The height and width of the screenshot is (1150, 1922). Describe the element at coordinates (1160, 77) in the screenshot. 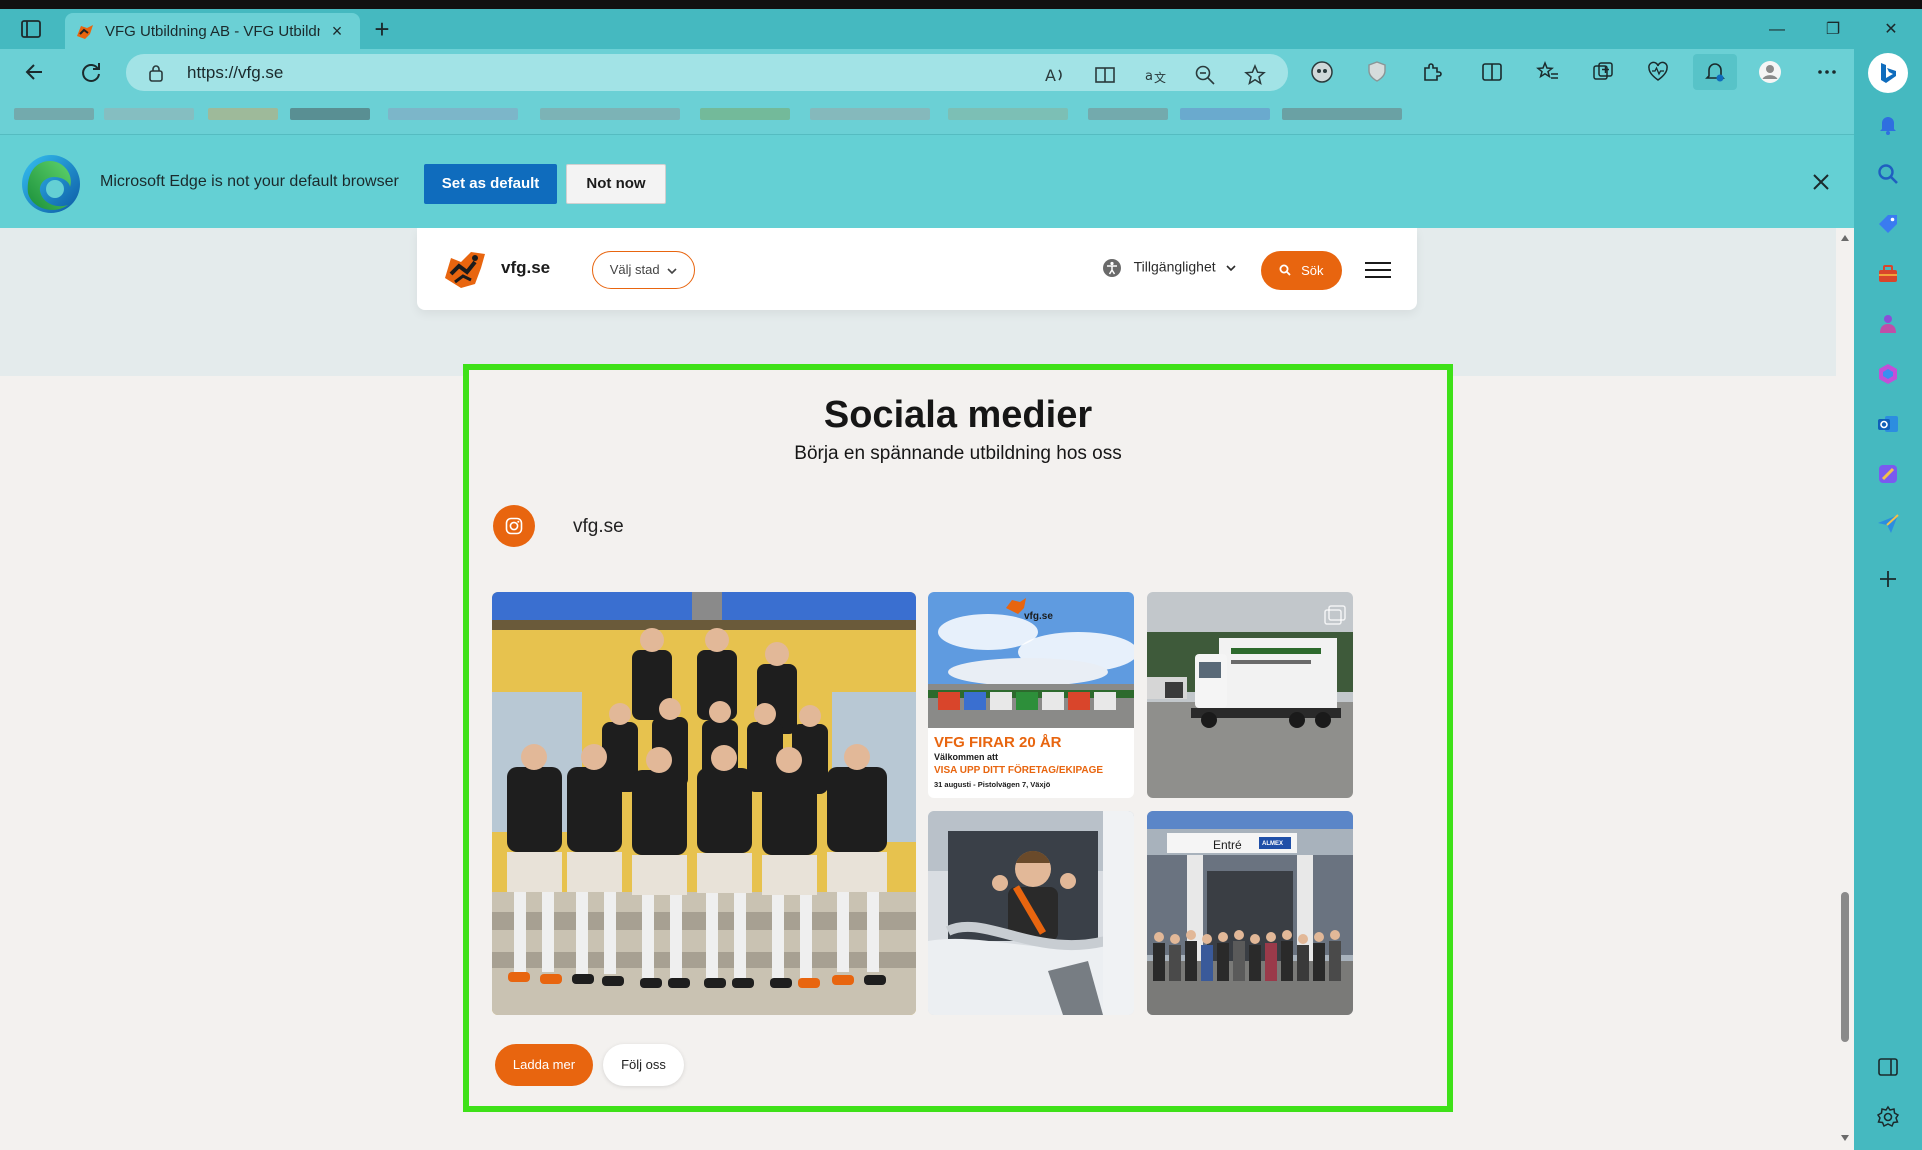

I see `svg-text: 文` at that location.